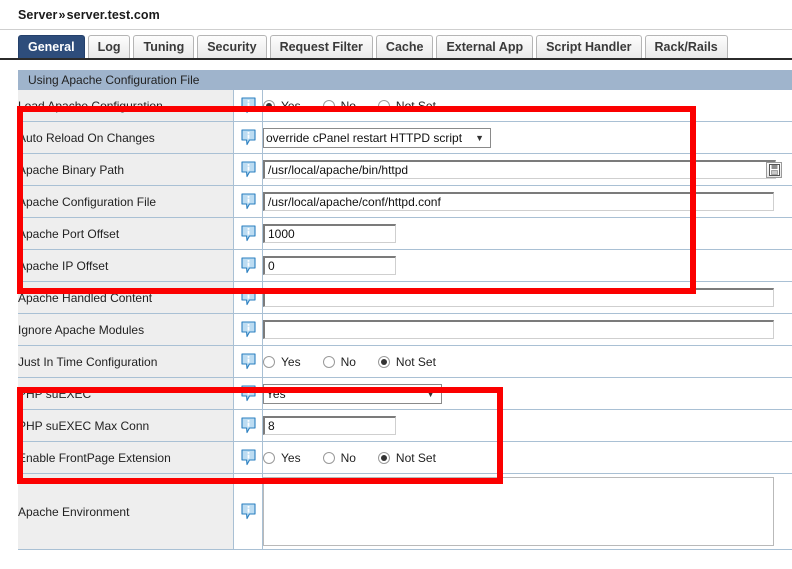 This screenshot has width=792, height=569. What do you see at coordinates (339, 362) in the screenshot?
I see `radio-just-in-time-configuration-no: No` at bounding box center [339, 362].